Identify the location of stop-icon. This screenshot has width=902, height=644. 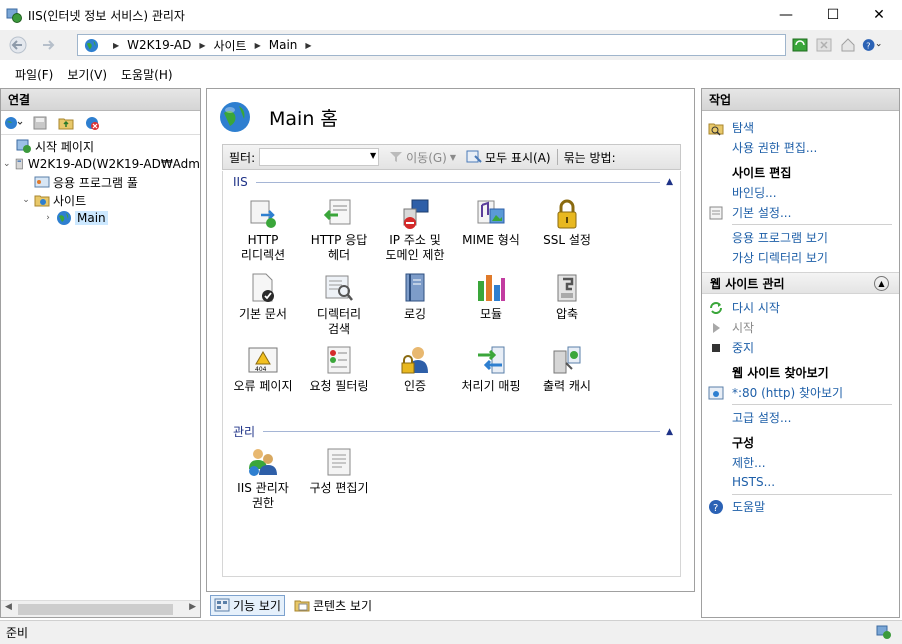
(824, 45).